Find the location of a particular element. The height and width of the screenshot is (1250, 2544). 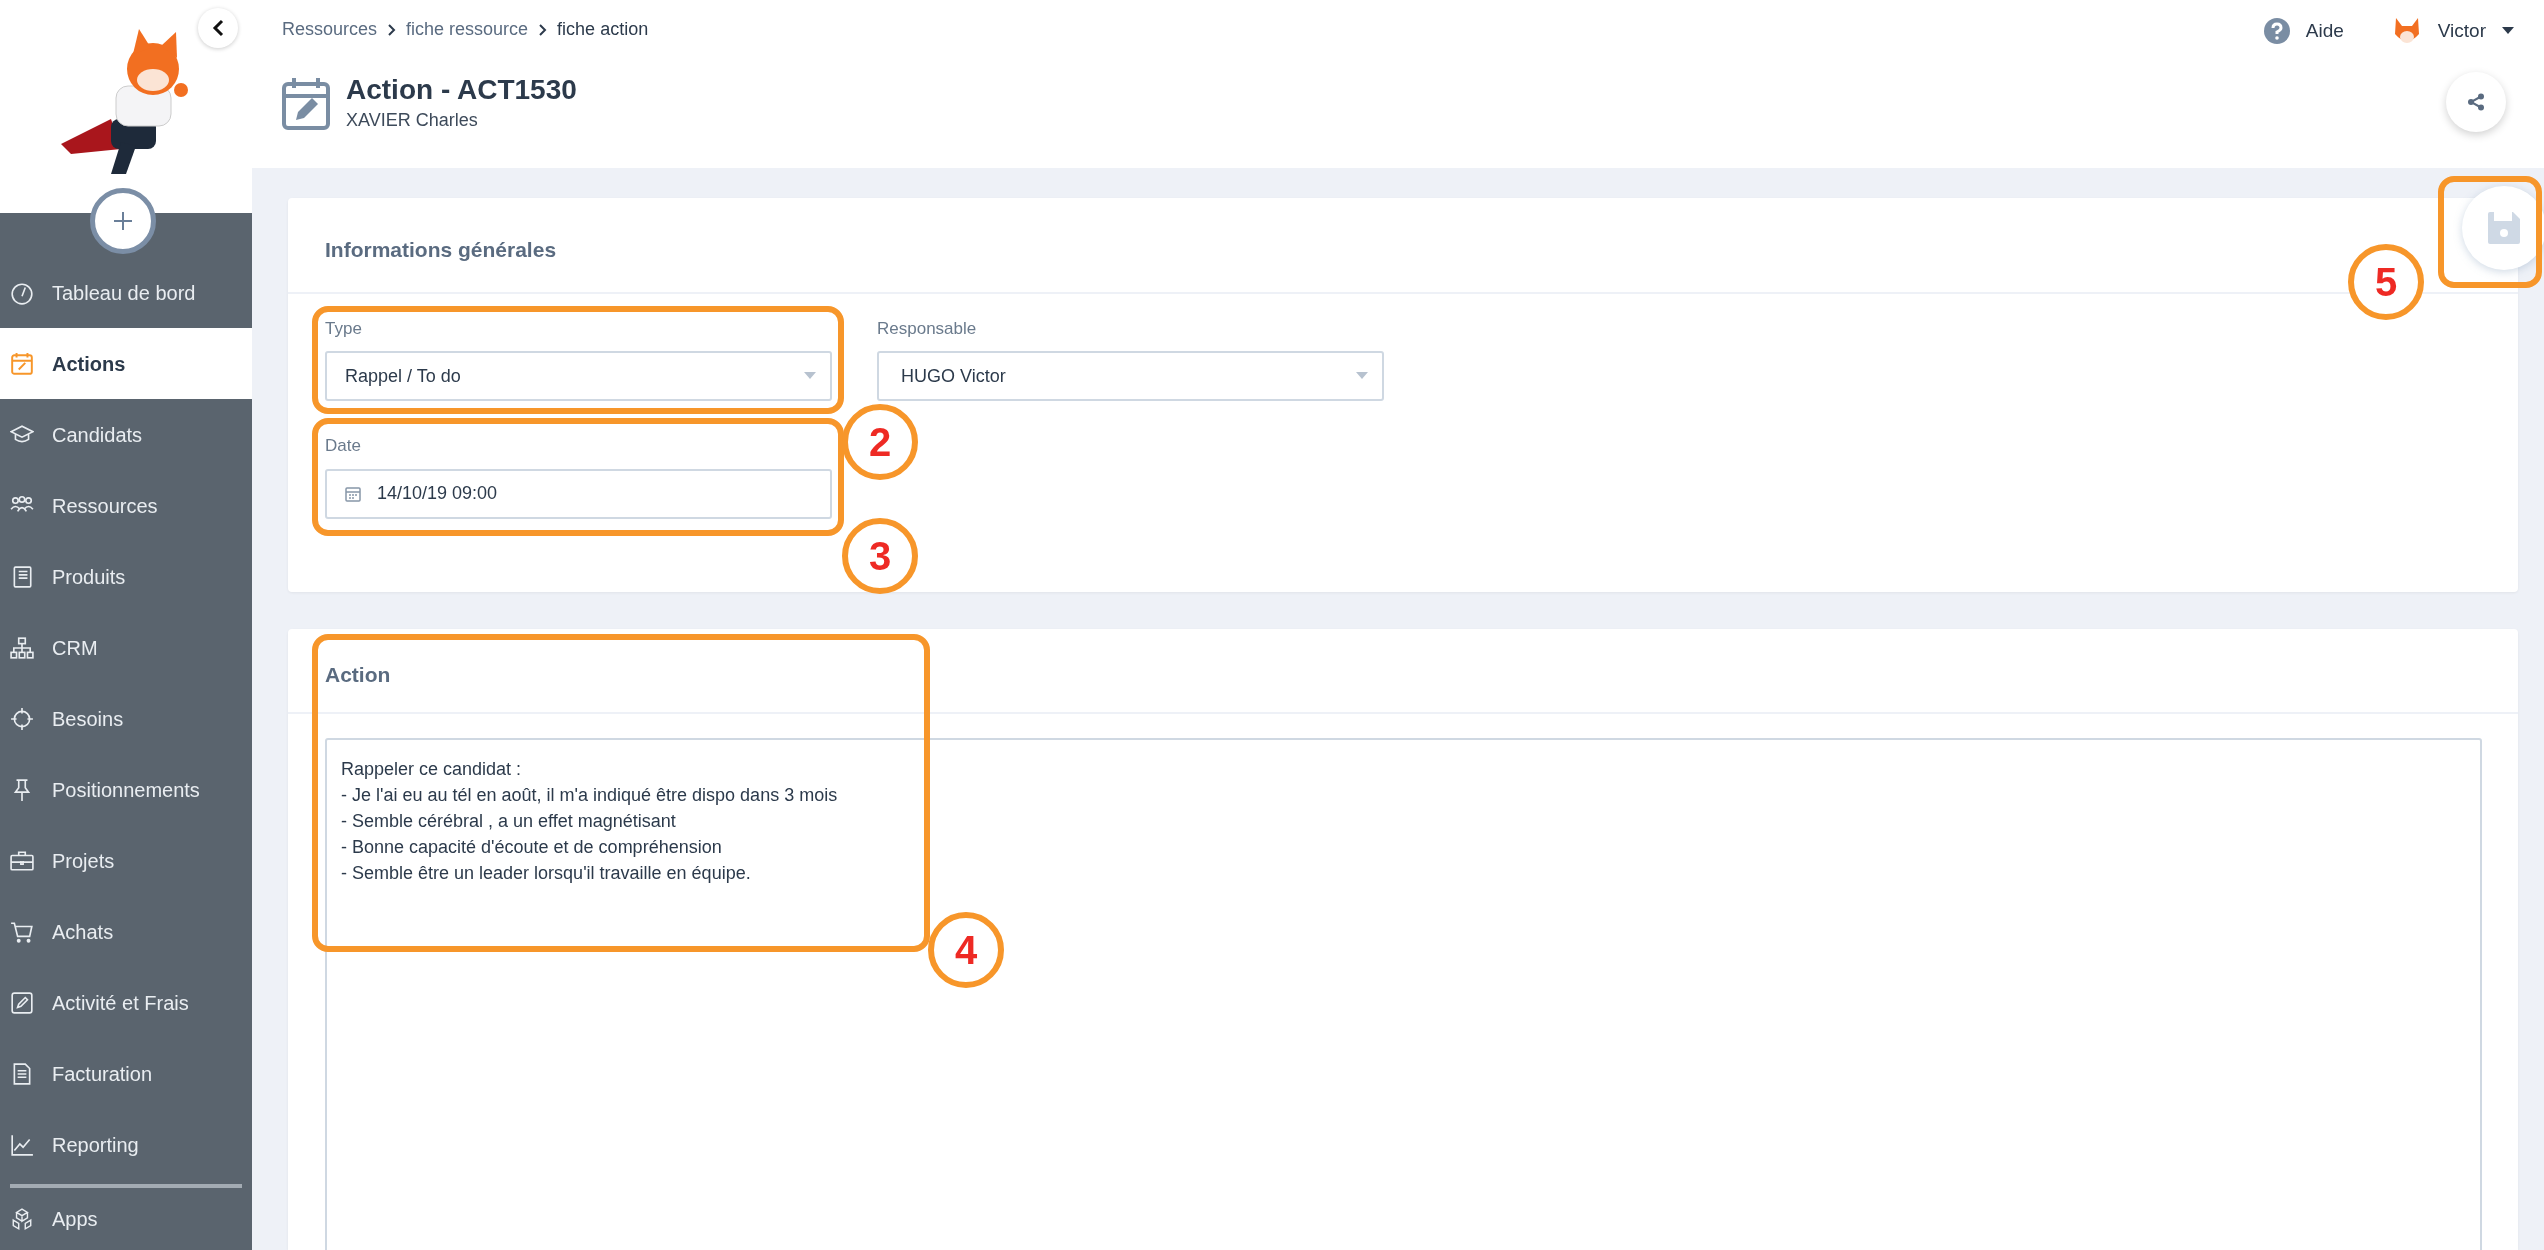

collapse-button is located at coordinates (218, 28).